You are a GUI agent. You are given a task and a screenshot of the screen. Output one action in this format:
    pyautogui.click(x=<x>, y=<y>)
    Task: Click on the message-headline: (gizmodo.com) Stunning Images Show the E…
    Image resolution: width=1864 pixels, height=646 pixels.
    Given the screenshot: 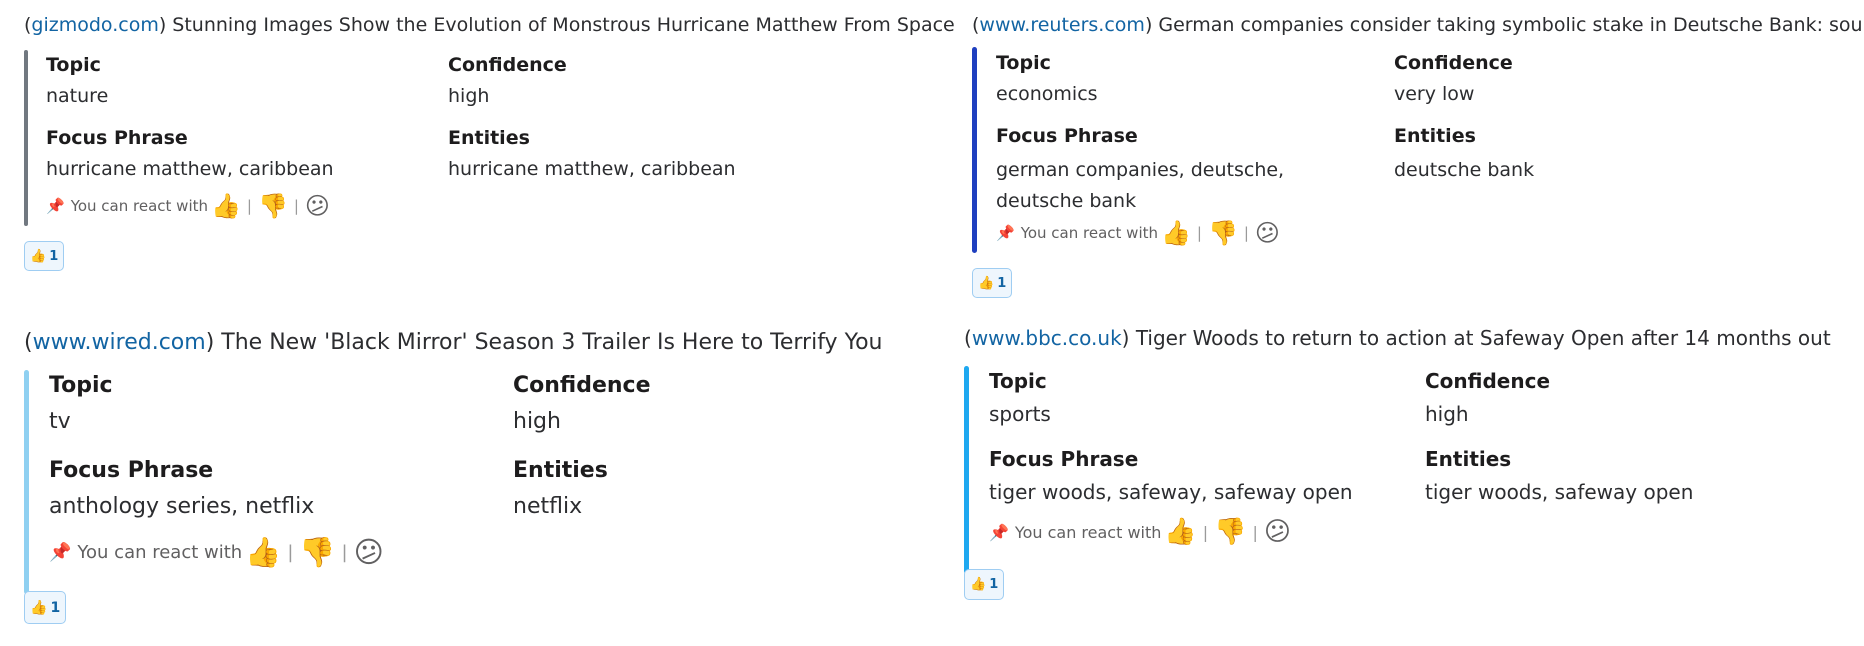 What is the action you would take?
    pyautogui.click(x=489, y=25)
    